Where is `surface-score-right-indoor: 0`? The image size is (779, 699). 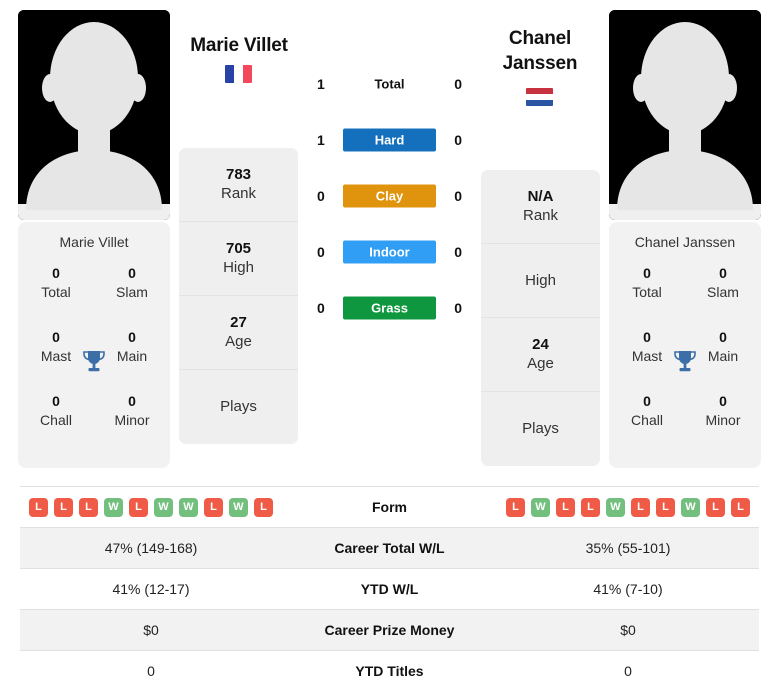
surface-score-right-indoor: 0 is located at coordinates (458, 252).